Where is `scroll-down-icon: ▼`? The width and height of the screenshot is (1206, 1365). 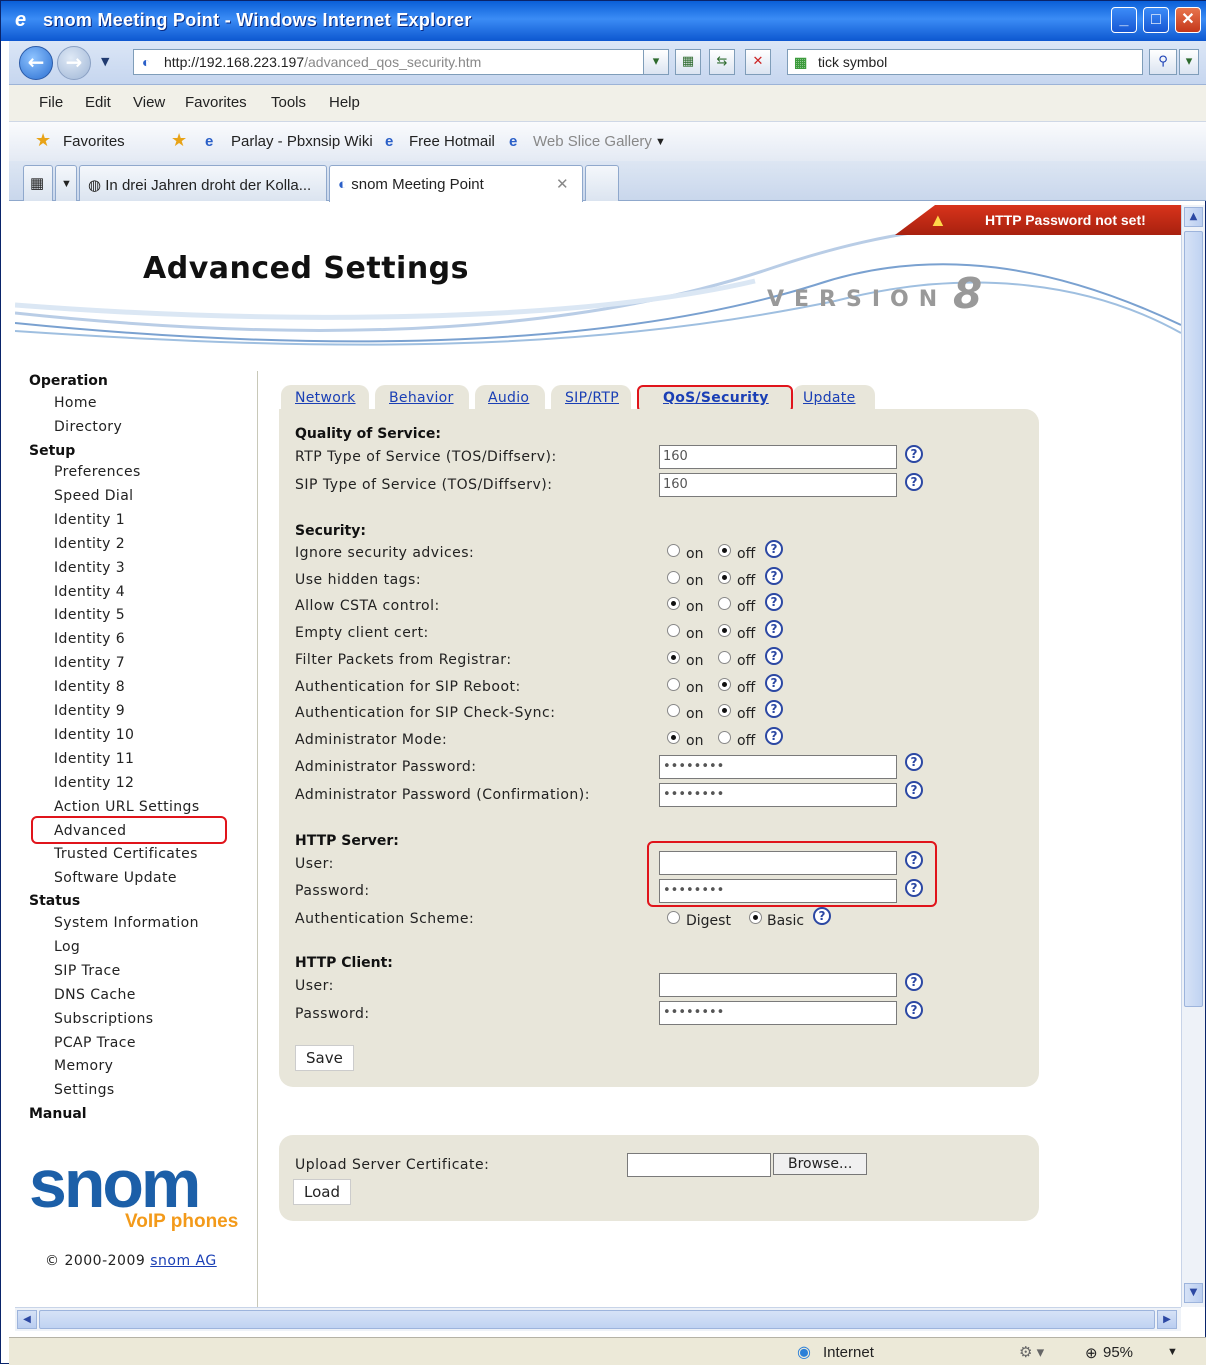 scroll-down-icon: ▼ is located at coordinates (1193, 1293).